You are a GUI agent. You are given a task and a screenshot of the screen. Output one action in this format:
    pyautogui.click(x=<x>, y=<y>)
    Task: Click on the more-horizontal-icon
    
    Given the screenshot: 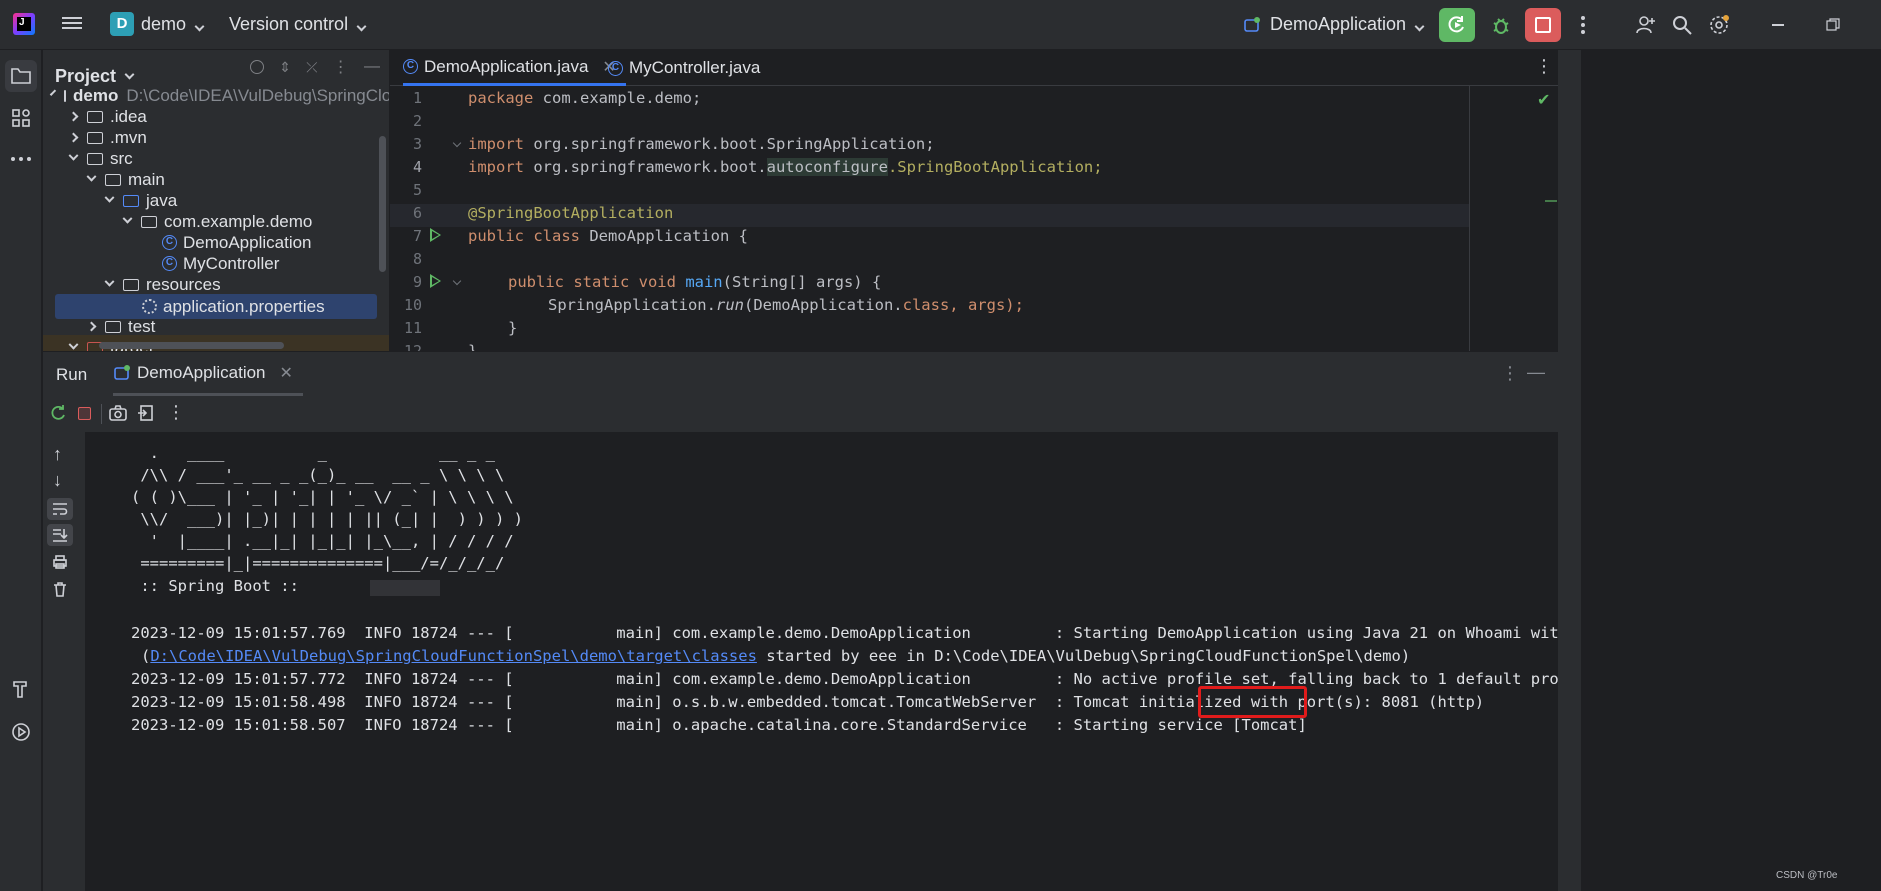 What is the action you would take?
    pyautogui.click(x=21, y=159)
    